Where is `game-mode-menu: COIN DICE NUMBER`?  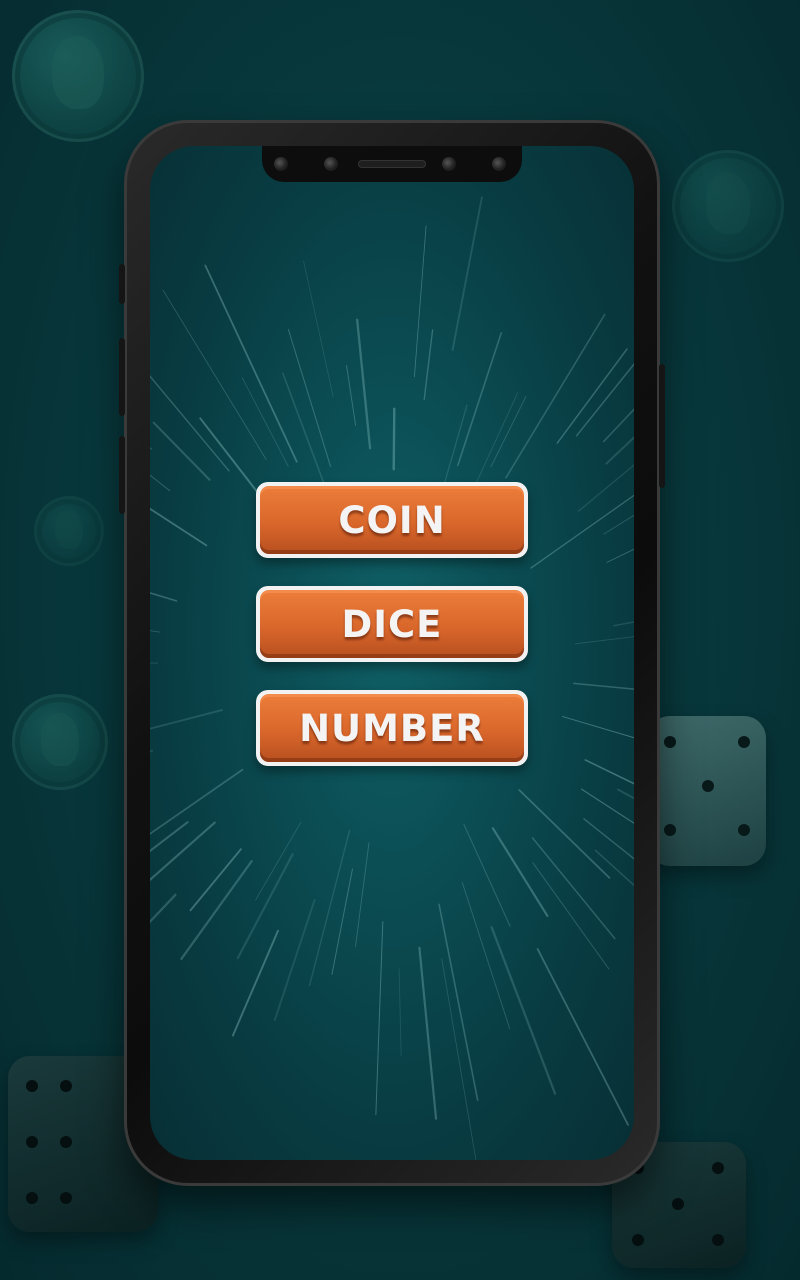
game-mode-menu: COIN DICE NUMBER is located at coordinates (392, 638).